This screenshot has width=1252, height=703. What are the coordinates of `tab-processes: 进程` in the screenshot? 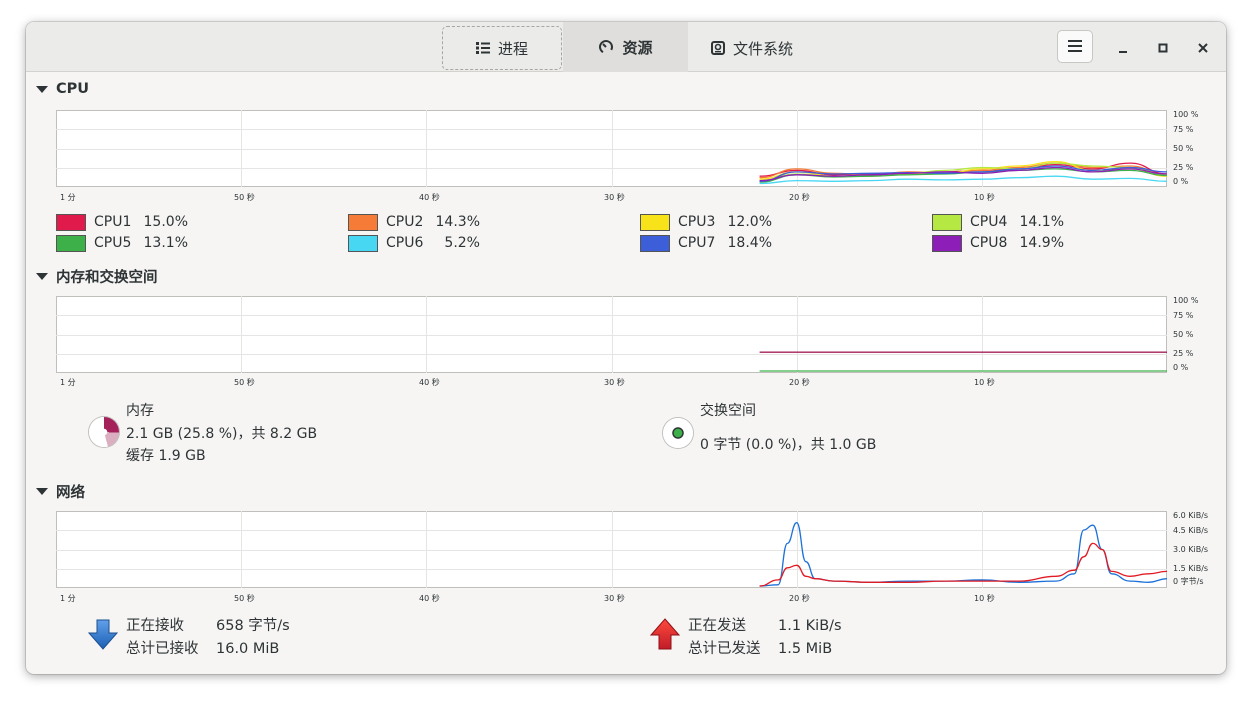 It's located at (502, 48).